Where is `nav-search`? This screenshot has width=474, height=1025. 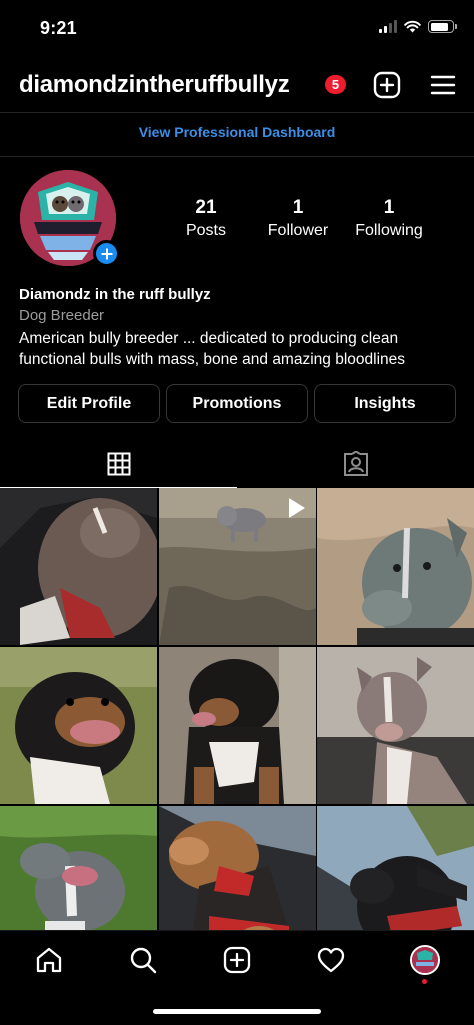 nav-search is located at coordinates (143, 960).